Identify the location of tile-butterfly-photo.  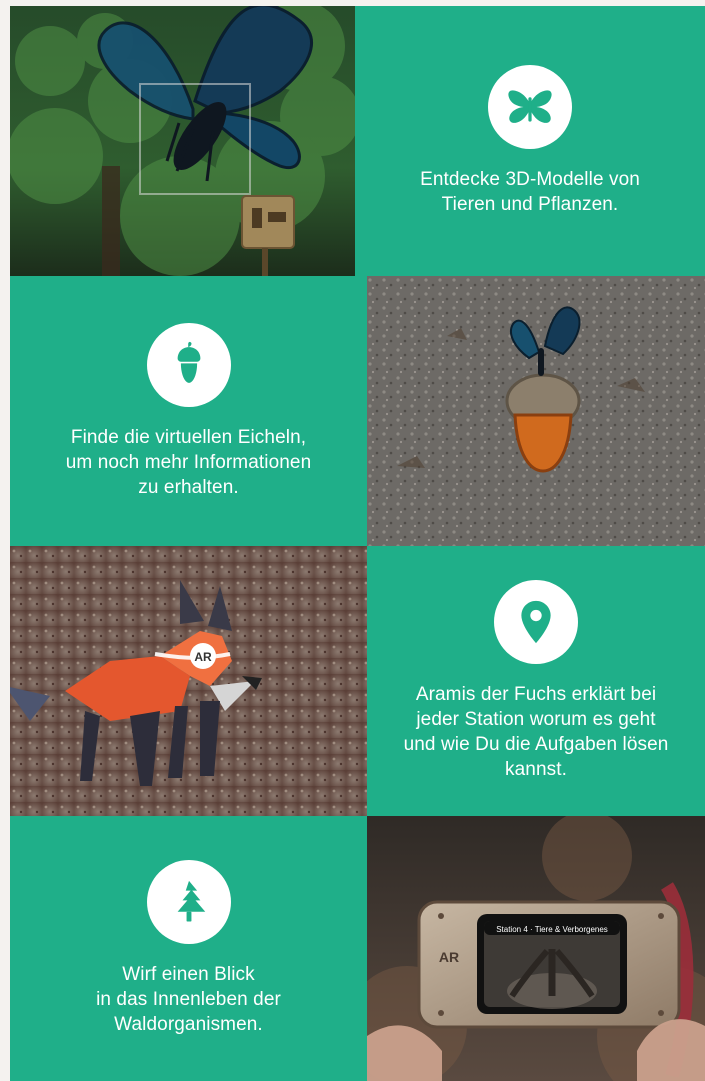
(182, 141).